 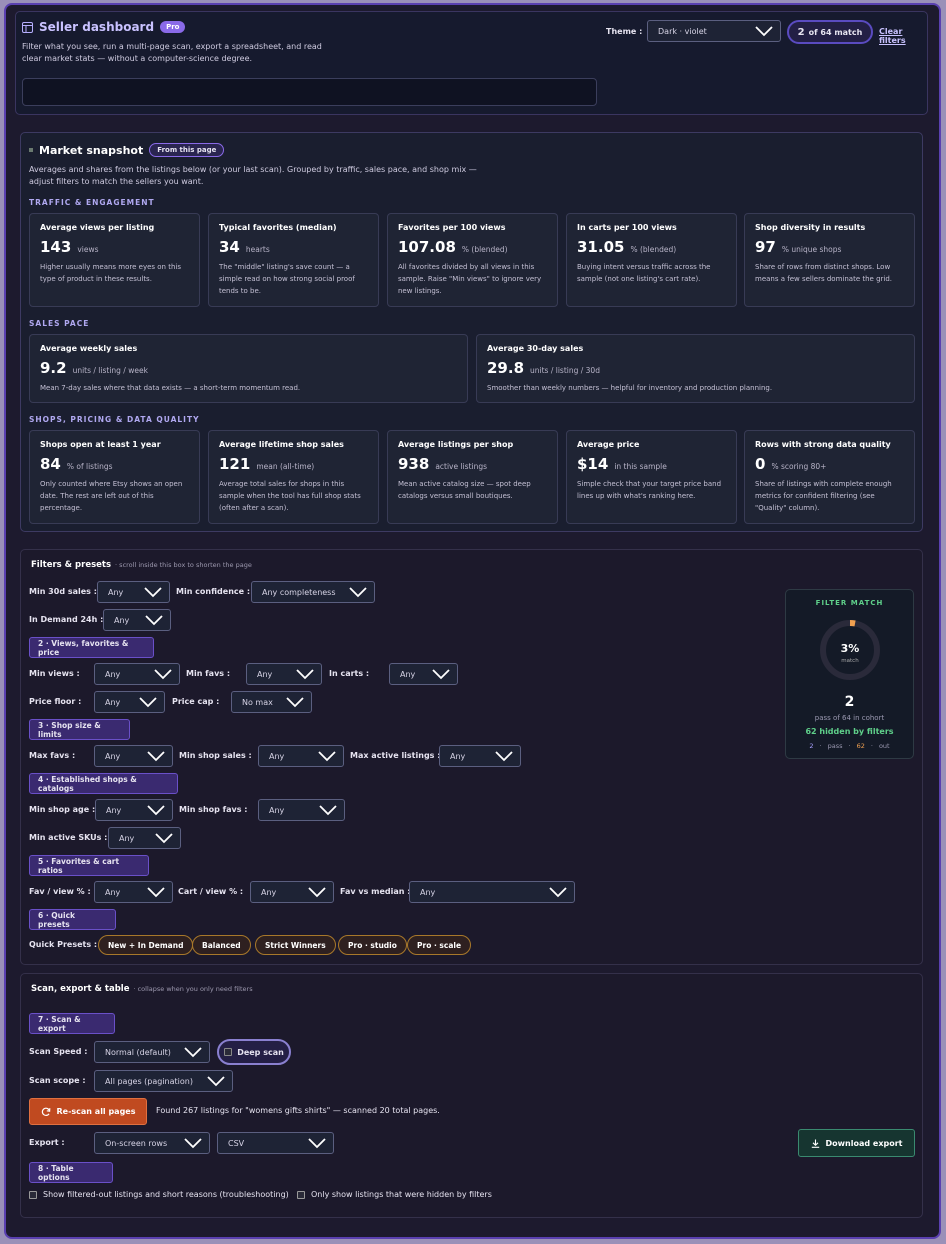 I want to click on metric-value: 0, so click(x=760, y=464).